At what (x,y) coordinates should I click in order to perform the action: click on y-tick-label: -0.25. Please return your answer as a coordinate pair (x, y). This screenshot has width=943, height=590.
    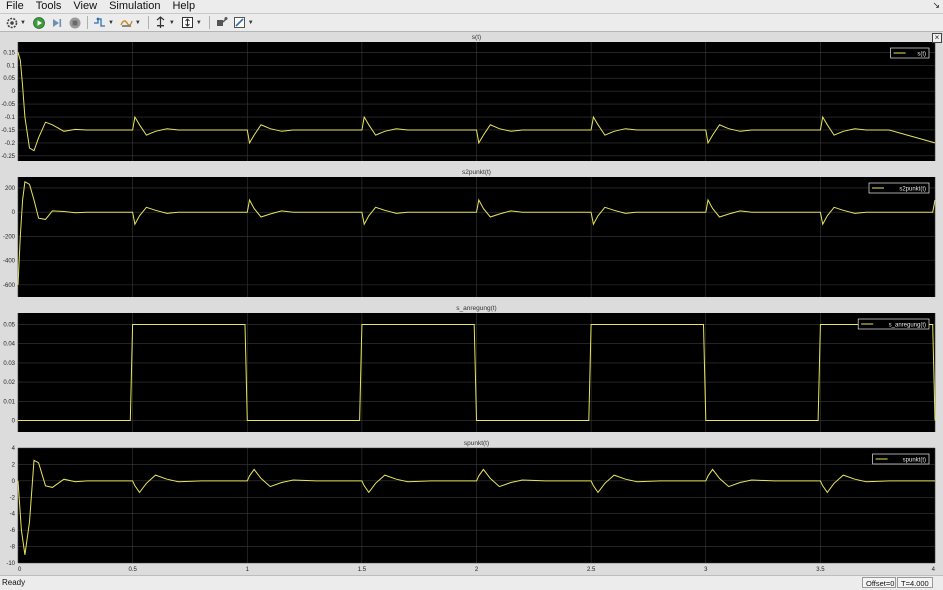
    Looking at the image, I should click on (8, 157).